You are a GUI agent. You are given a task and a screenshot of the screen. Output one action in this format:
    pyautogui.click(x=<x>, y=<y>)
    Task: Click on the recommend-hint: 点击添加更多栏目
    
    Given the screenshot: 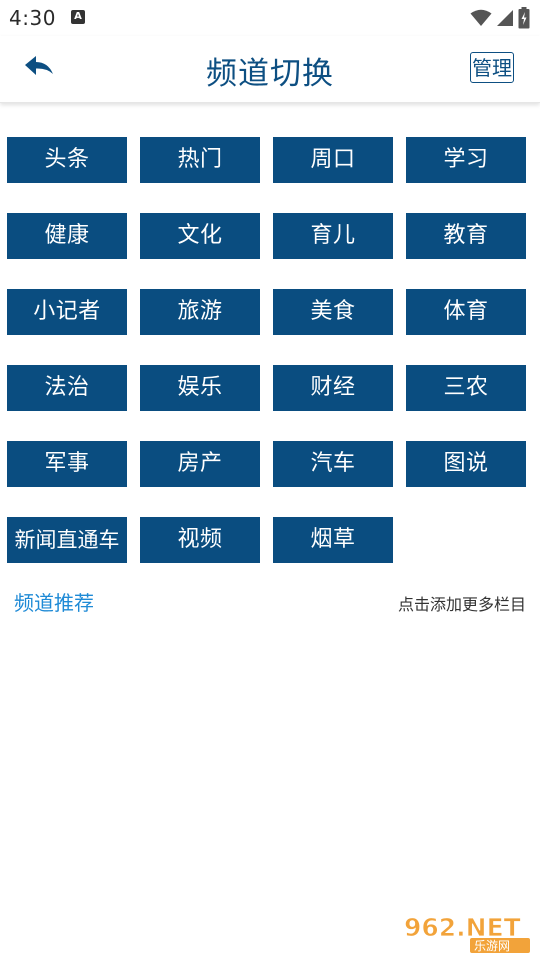 What is the action you would take?
    pyautogui.click(x=461, y=604)
    